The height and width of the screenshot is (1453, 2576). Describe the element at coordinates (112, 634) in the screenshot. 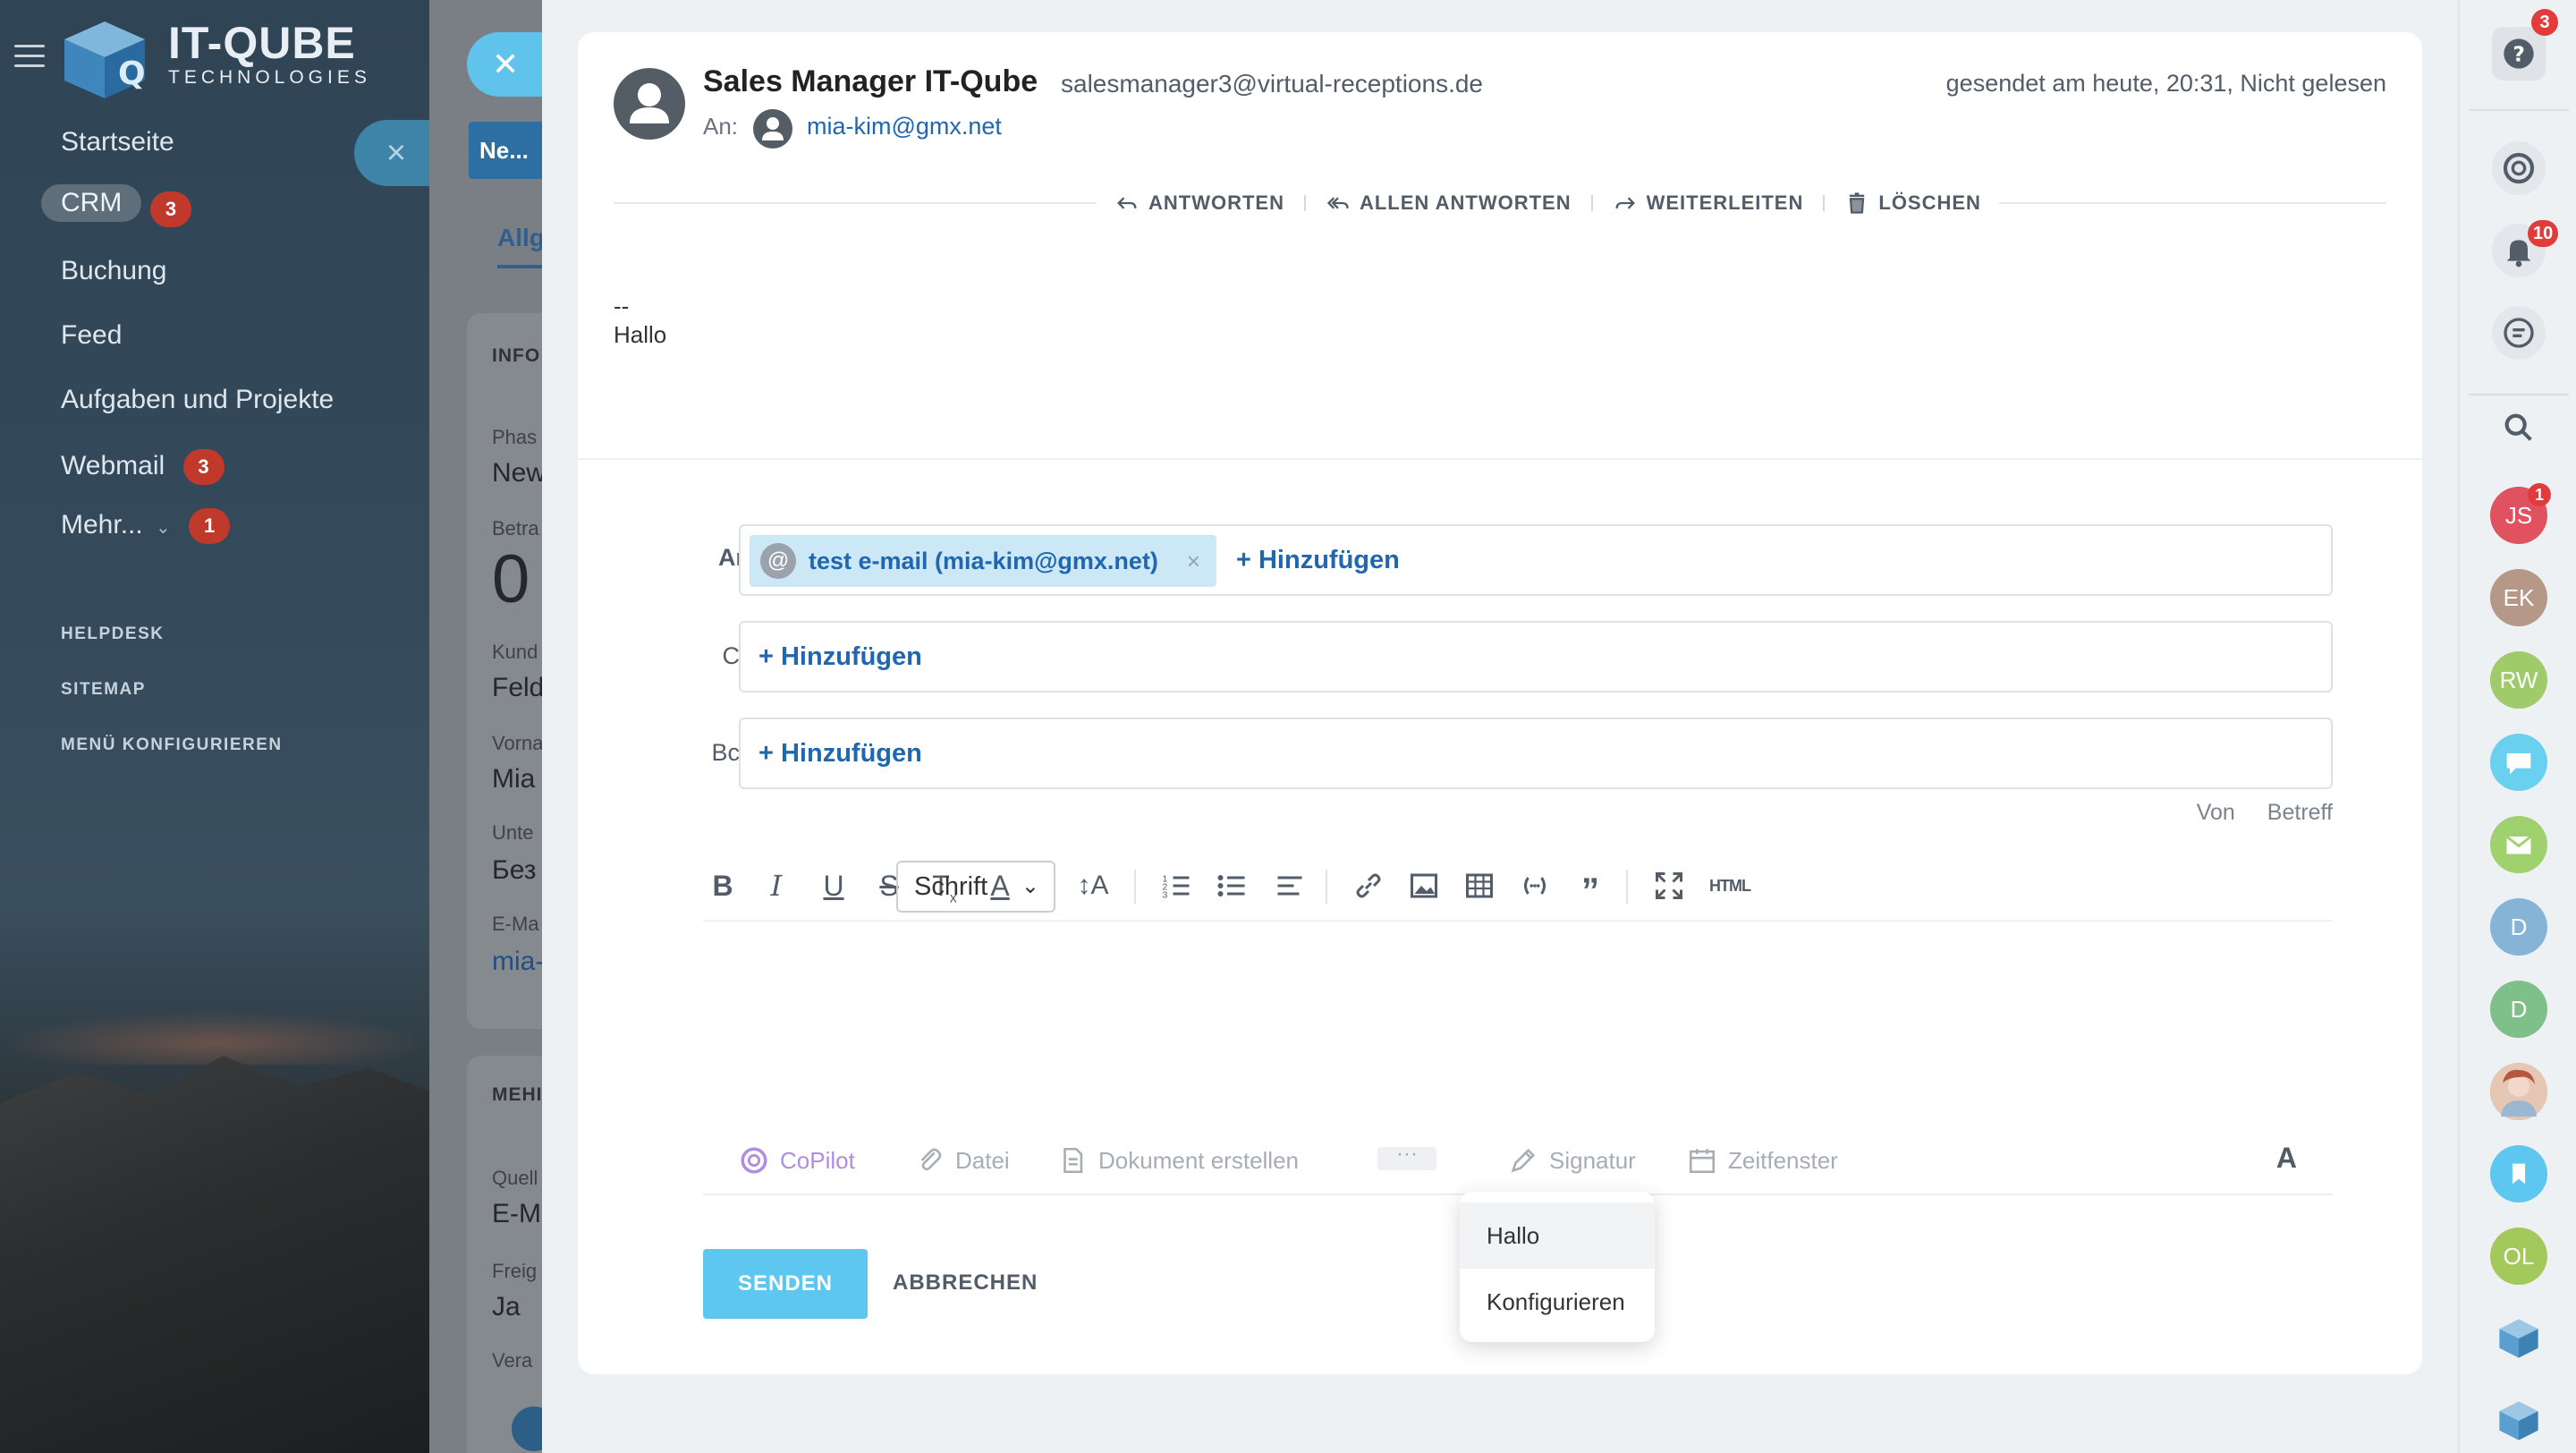

I see `sidebar-link-helpdesk: HELPDESK` at that location.